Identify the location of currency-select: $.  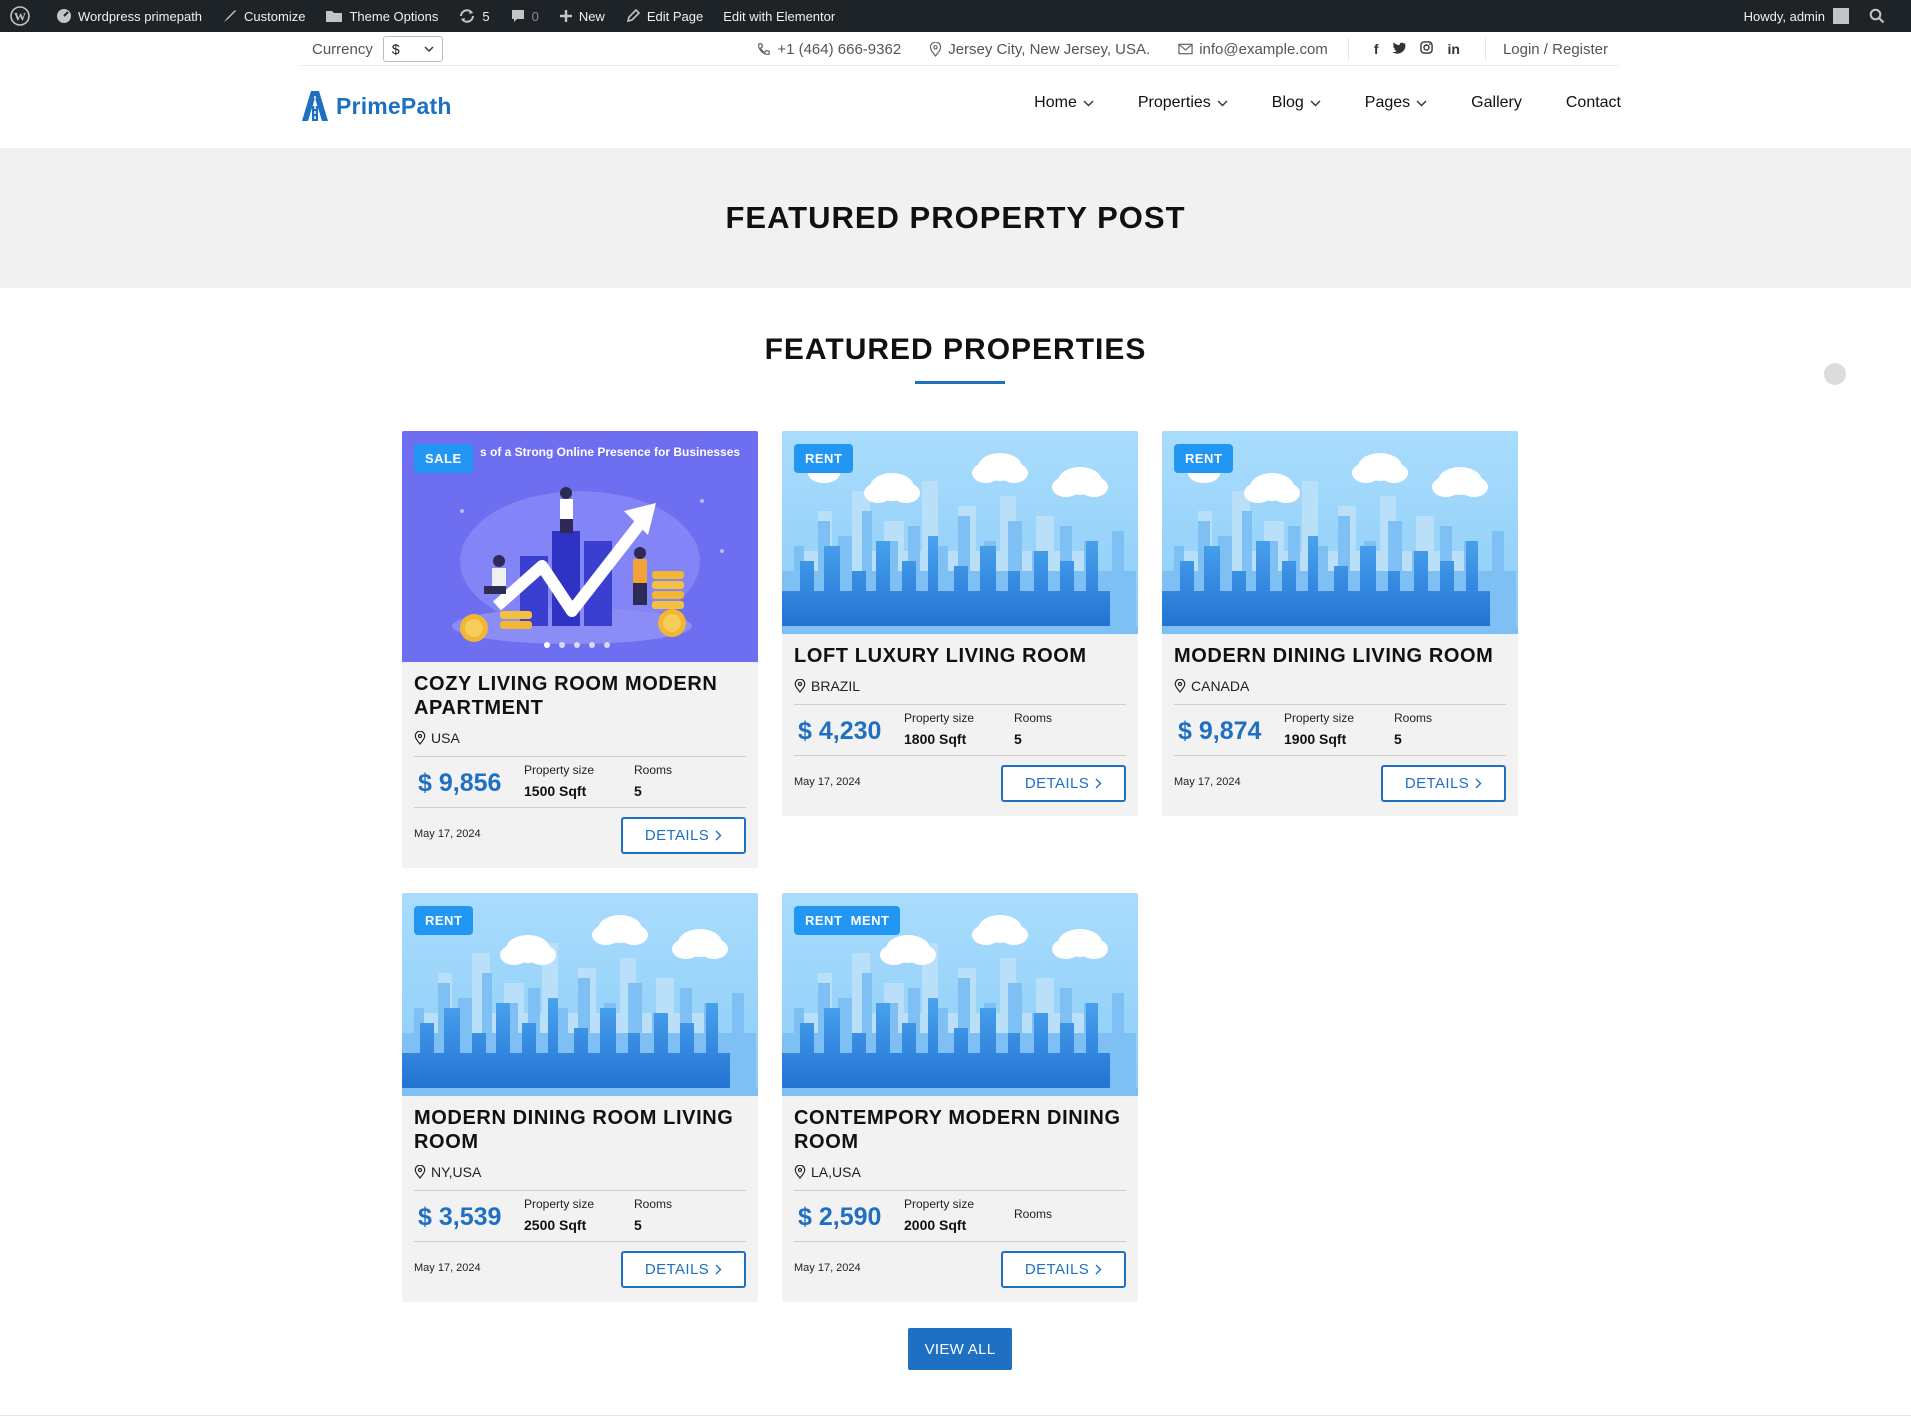
(412, 49).